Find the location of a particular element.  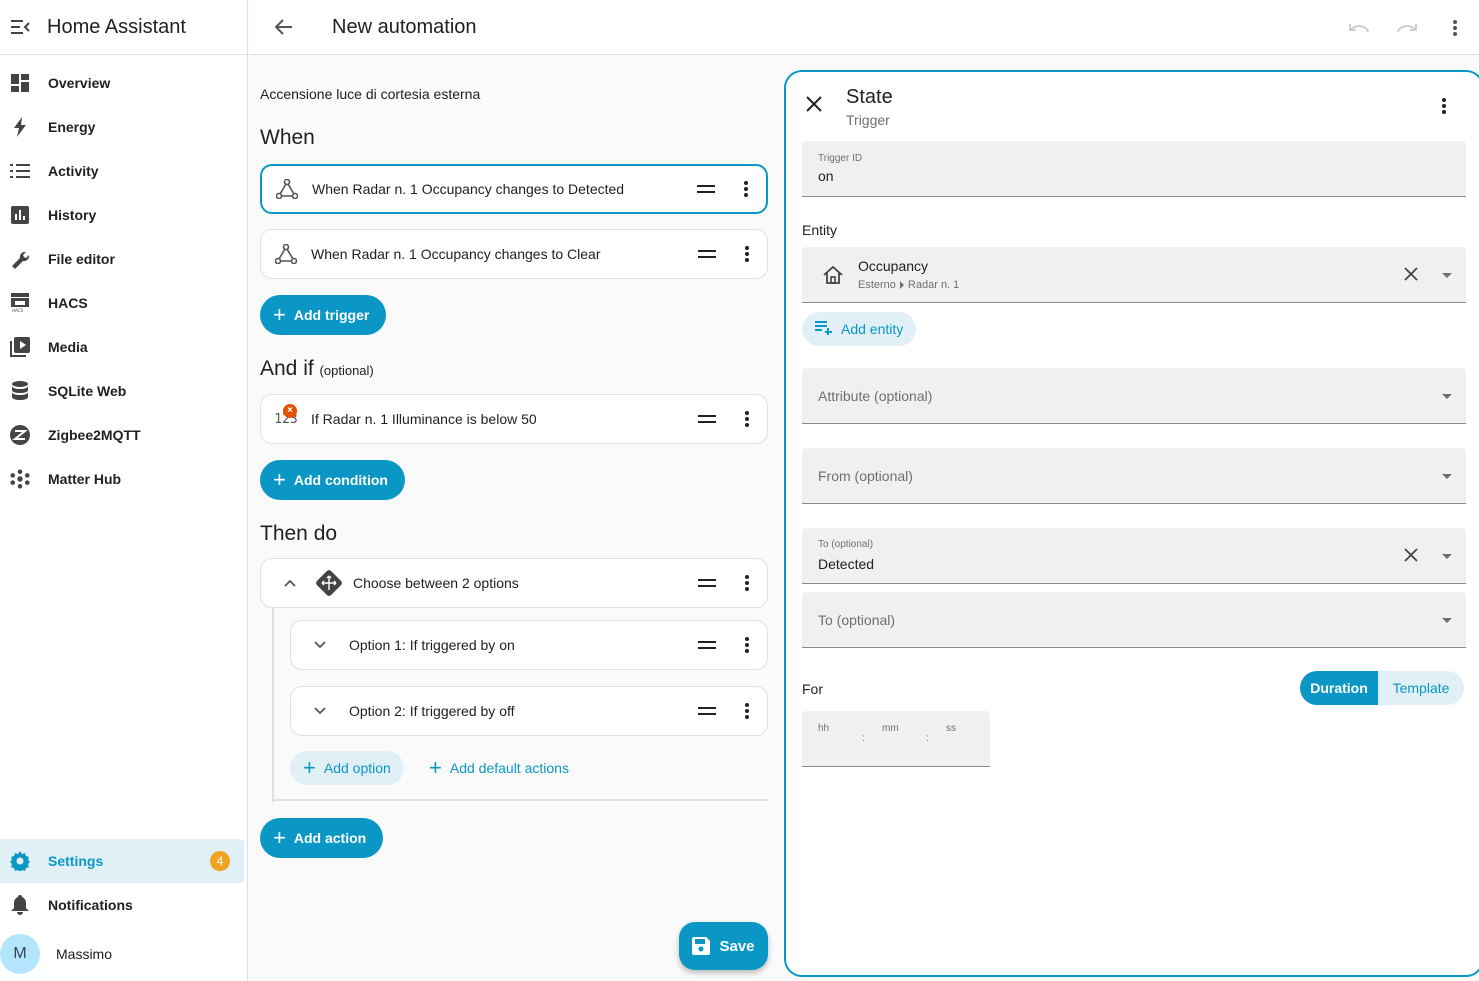

plus-icon: + is located at coordinates (279, 837).